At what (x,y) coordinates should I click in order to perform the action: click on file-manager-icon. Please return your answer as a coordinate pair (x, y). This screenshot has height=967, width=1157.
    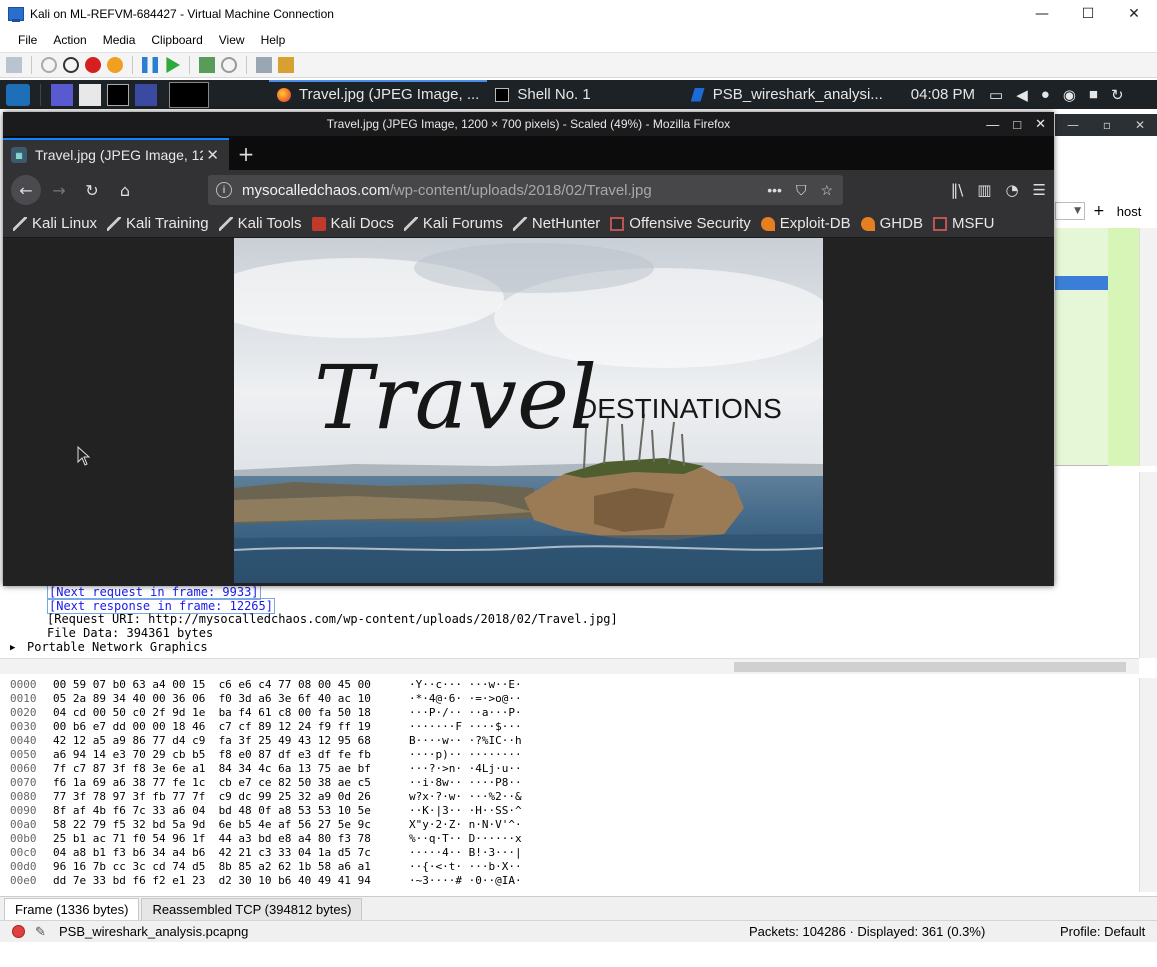
    Looking at the image, I should click on (90, 94).